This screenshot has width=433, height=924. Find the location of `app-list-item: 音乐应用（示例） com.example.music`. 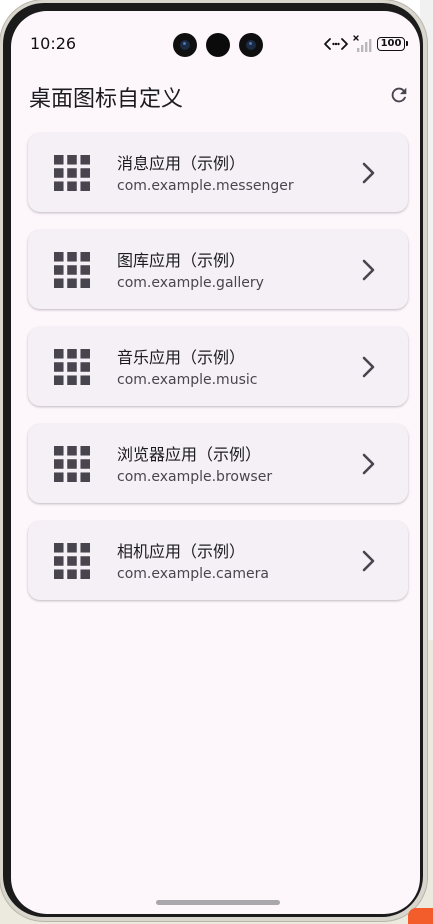

app-list-item: 音乐应用（示例） com.example.music is located at coordinates (218, 366).